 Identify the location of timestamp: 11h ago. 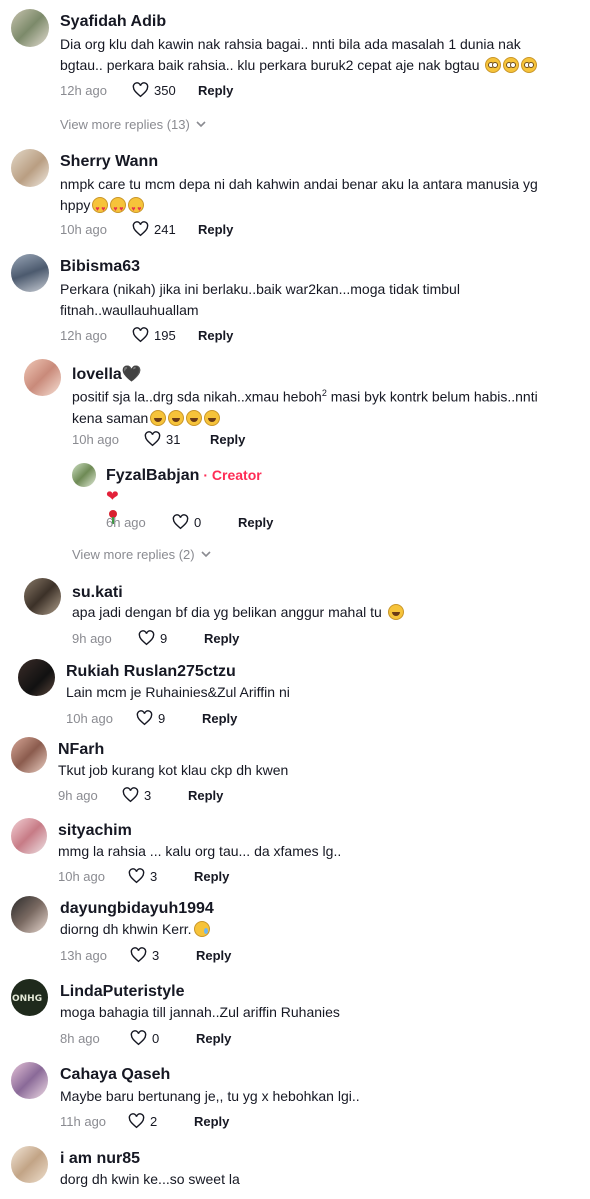
(83, 1121).